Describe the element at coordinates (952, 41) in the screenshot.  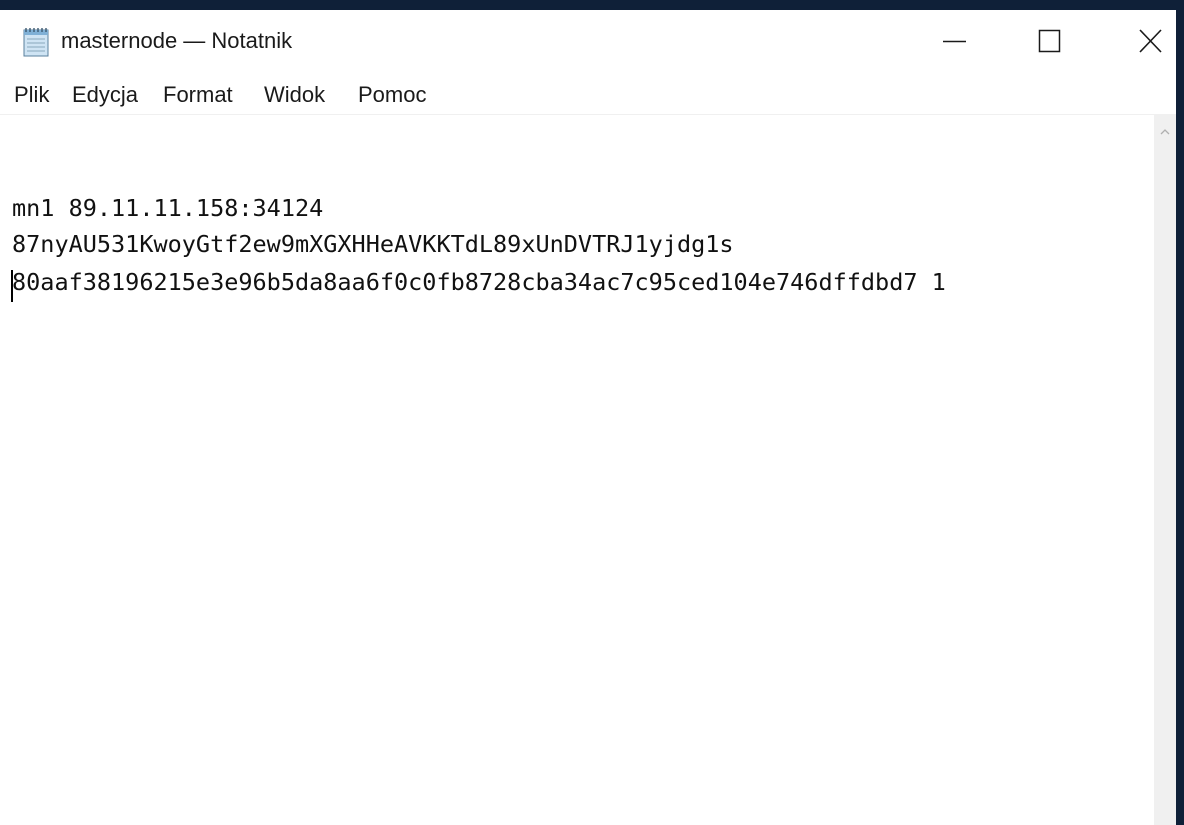
I see `minimize-button` at that location.